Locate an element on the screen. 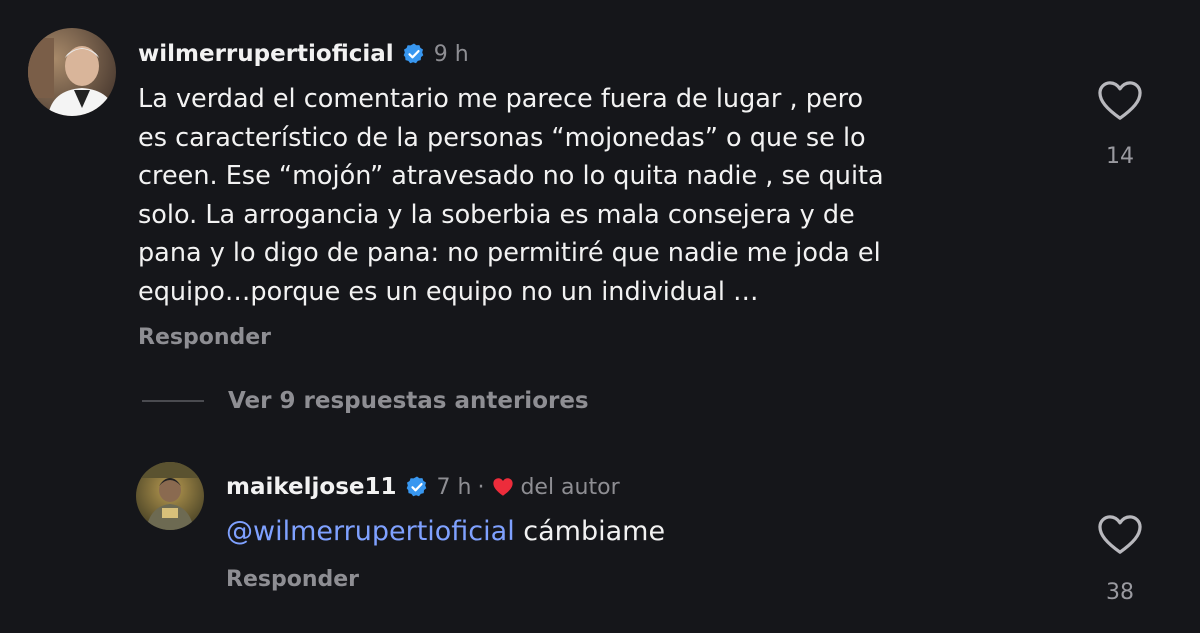  commenter-avatar is located at coordinates (72, 72).